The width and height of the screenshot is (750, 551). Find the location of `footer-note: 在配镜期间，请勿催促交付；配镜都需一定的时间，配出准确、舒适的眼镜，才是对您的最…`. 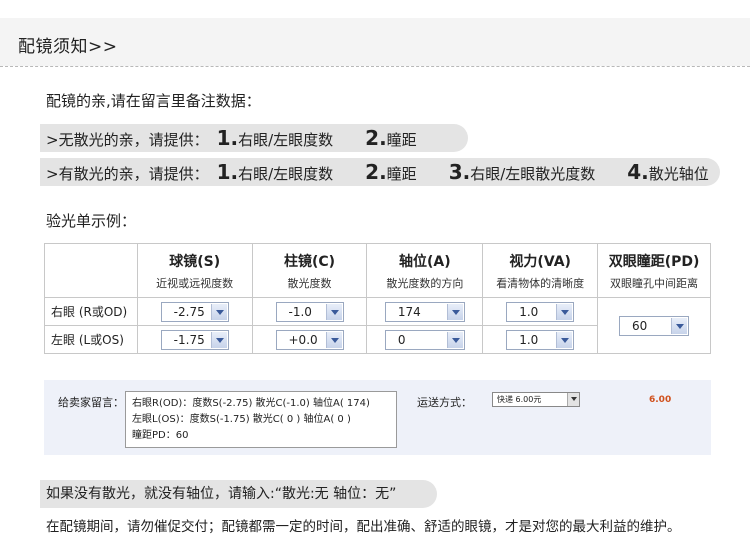

footer-note: 在配镜期间，请勿催促交付；配镜都需一定的时间，配出准确、舒适的眼镜，才是对您的最… is located at coordinates (363, 527).